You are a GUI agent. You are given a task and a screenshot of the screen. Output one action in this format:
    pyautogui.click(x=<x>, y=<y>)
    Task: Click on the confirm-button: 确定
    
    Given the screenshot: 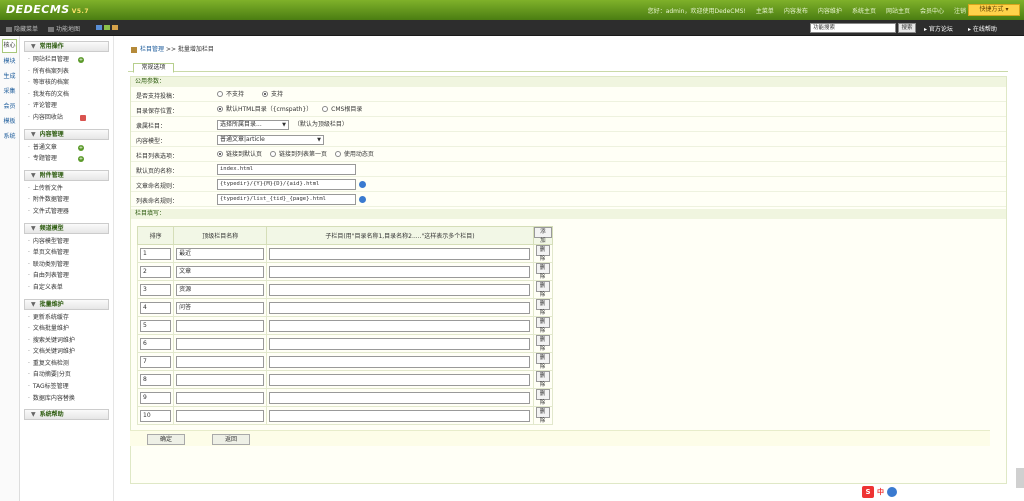 What is the action you would take?
    pyautogui.click(x=166, y=439)
    